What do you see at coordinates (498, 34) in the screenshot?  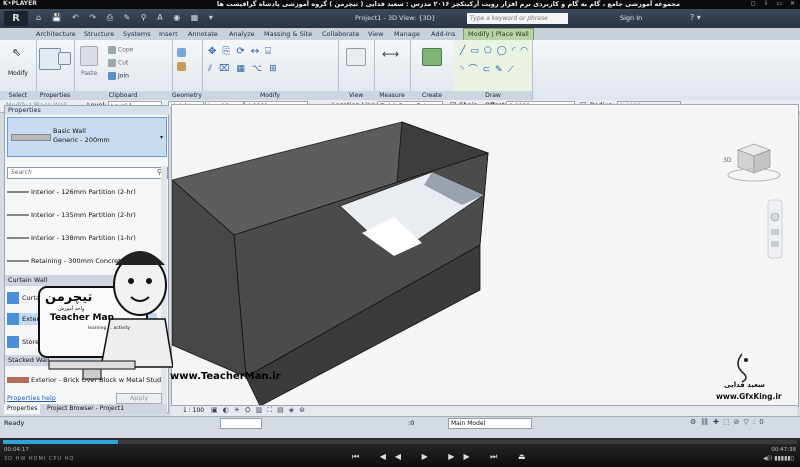 I see `tab-modify-place-wall: Modify | Place Wall` at bounding box center [498, 34].